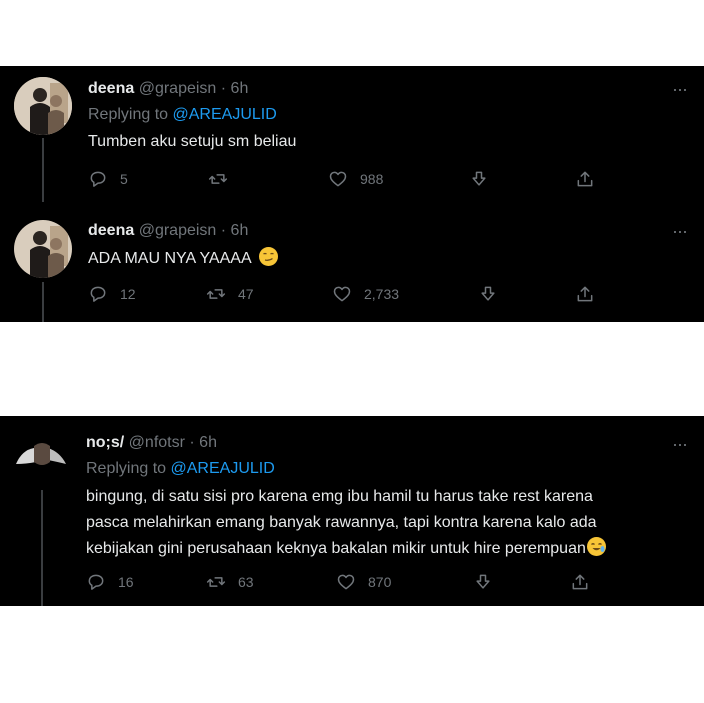 Image resolution: width=704 pixels, height=703 pixels. What do you see at coordinates (169, 258) in the screenshot?
I see `tweet-text: ADA MAU NYA YAAAA` at bounding box center [169, 258].